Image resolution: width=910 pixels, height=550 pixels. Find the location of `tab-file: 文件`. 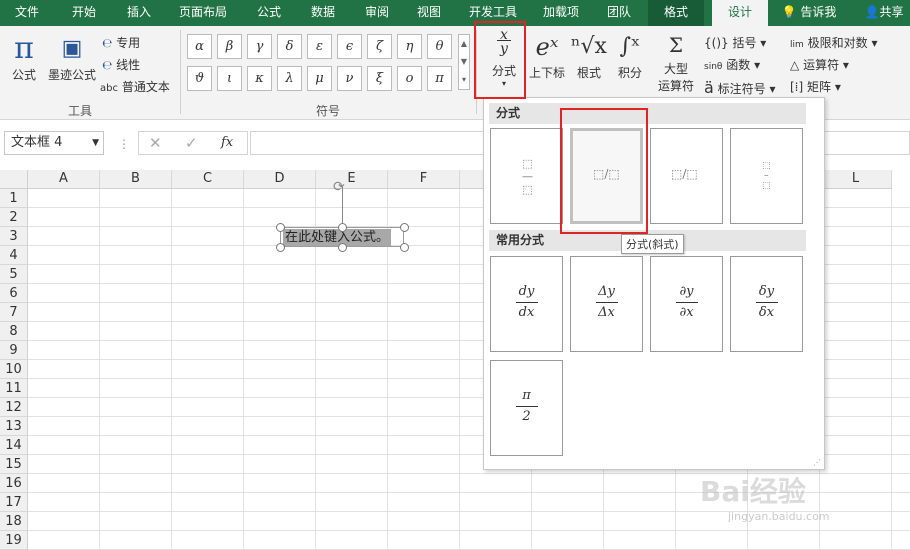

tab-file: 文件 is located at coordinates (27, 13).